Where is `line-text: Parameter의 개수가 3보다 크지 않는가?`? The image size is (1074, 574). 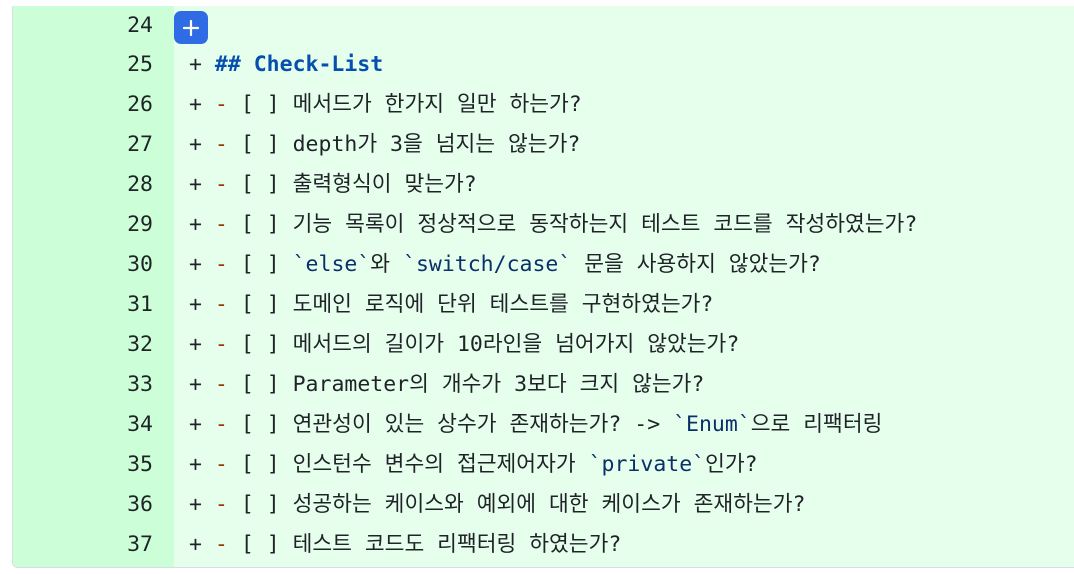
line-text: Parameter의 개수가 3보다 크지 않는가? is located at coordinates (498, 384).